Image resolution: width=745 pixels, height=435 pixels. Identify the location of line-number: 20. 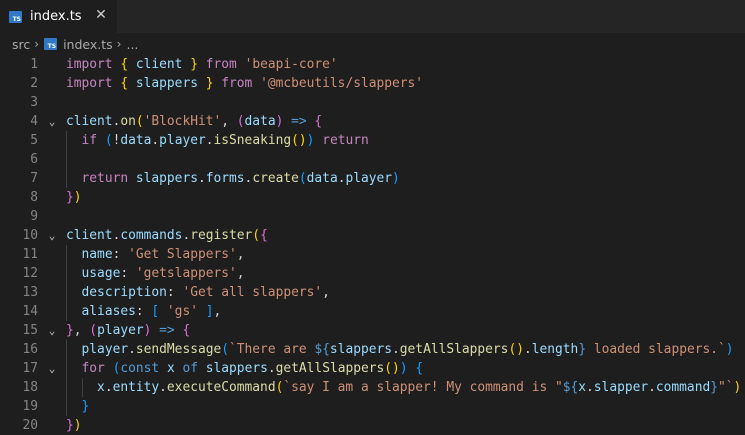
(30, 425).